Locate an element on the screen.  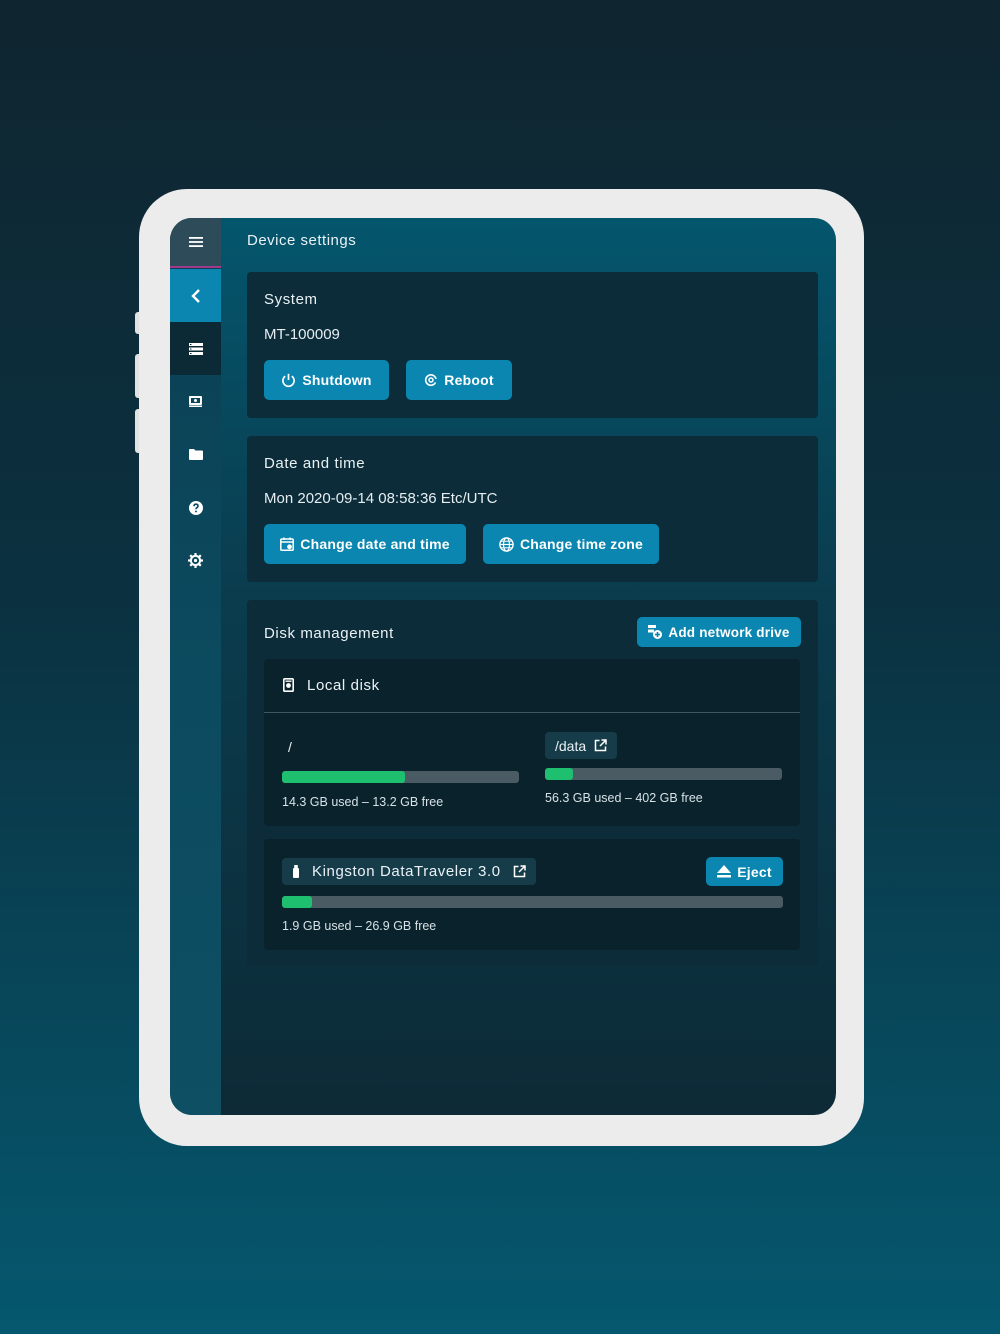
current-date-time: Mon 2020-09-14 08:58:36 Etc/UTC is located at coordinates (381, 498).